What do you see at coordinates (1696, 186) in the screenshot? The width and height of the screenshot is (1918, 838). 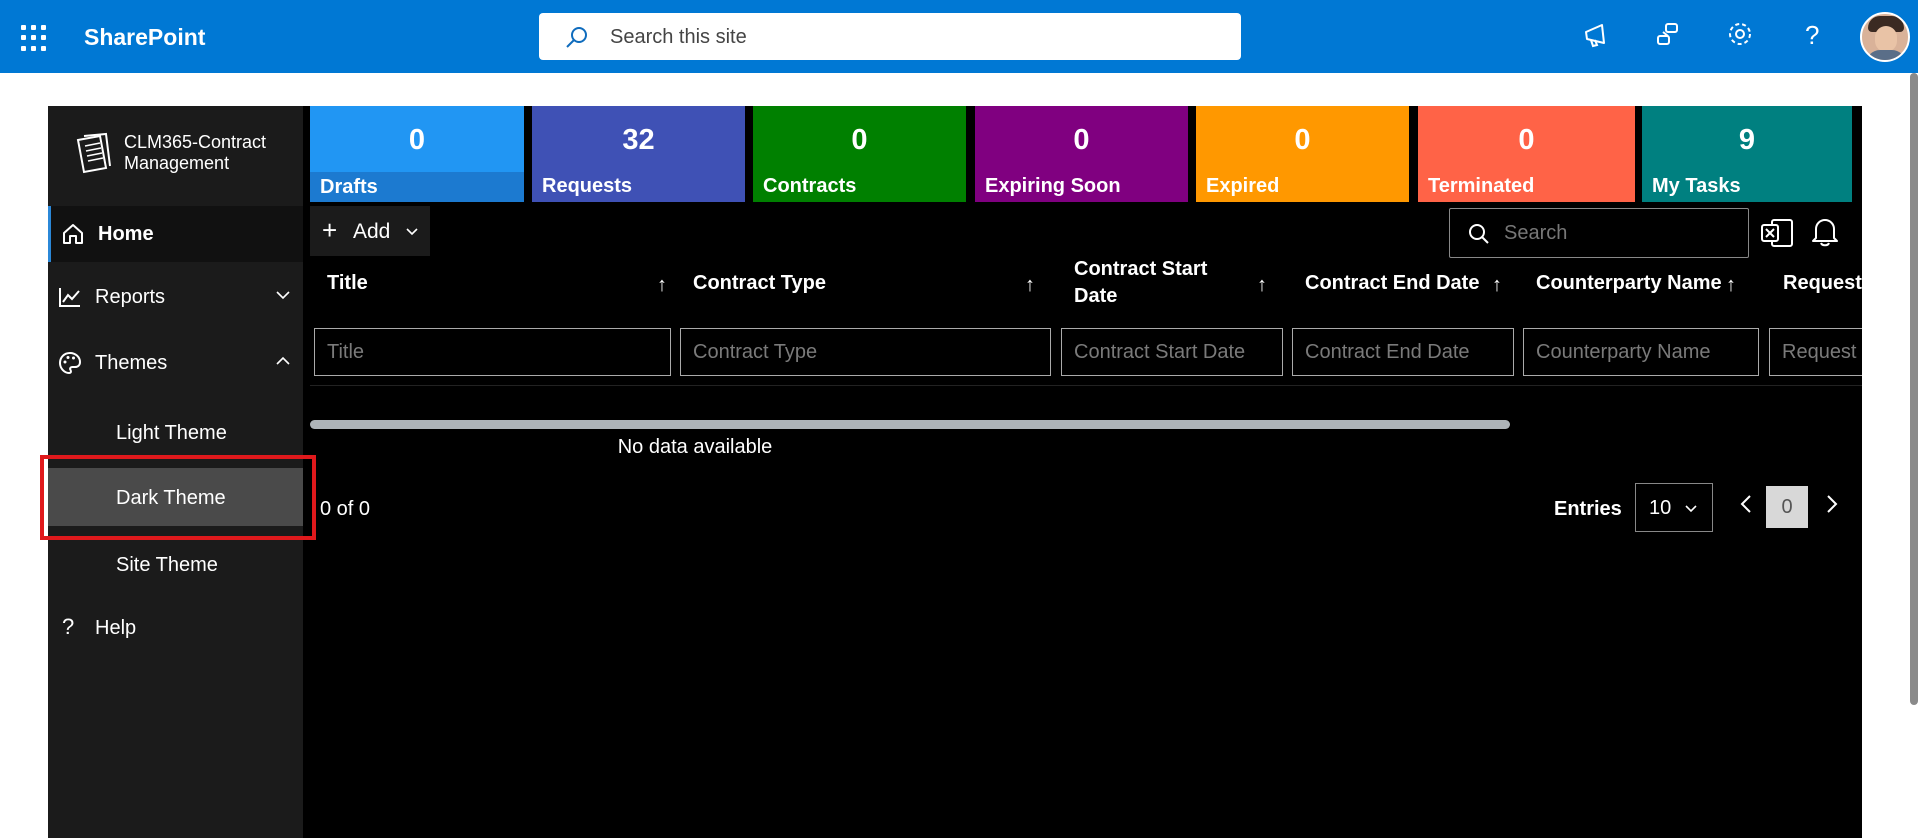 I see `tile-label: My Tasks` at bounding box center [1696, 186].